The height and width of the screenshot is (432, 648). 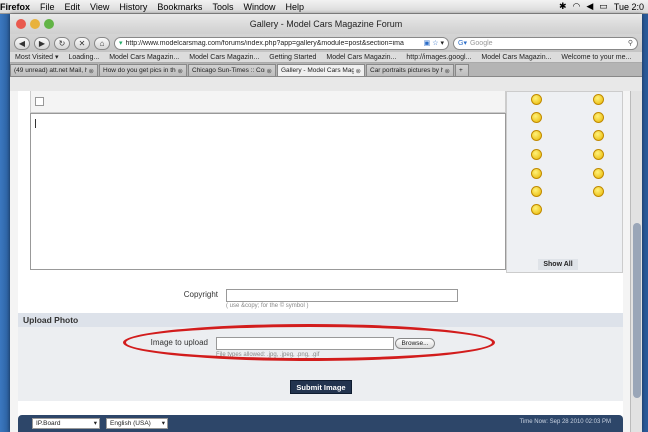 What do you see at coordinates (259, 7) in the screenshot?
I see `menu-window: Window` at bounding box center [259, 7].